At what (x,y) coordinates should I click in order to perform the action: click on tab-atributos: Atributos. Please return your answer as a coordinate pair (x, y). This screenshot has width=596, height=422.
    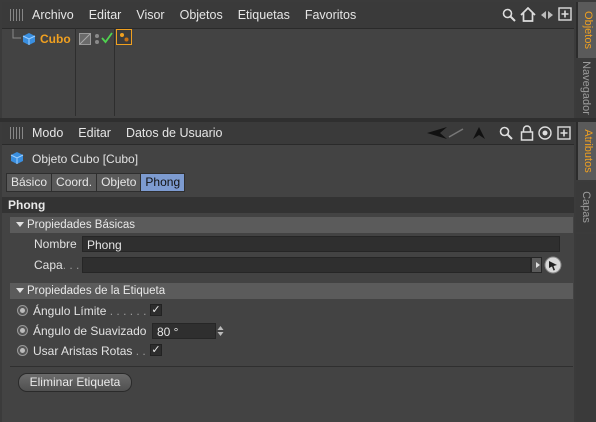
    Looking at the image, I should click on (586, 151).